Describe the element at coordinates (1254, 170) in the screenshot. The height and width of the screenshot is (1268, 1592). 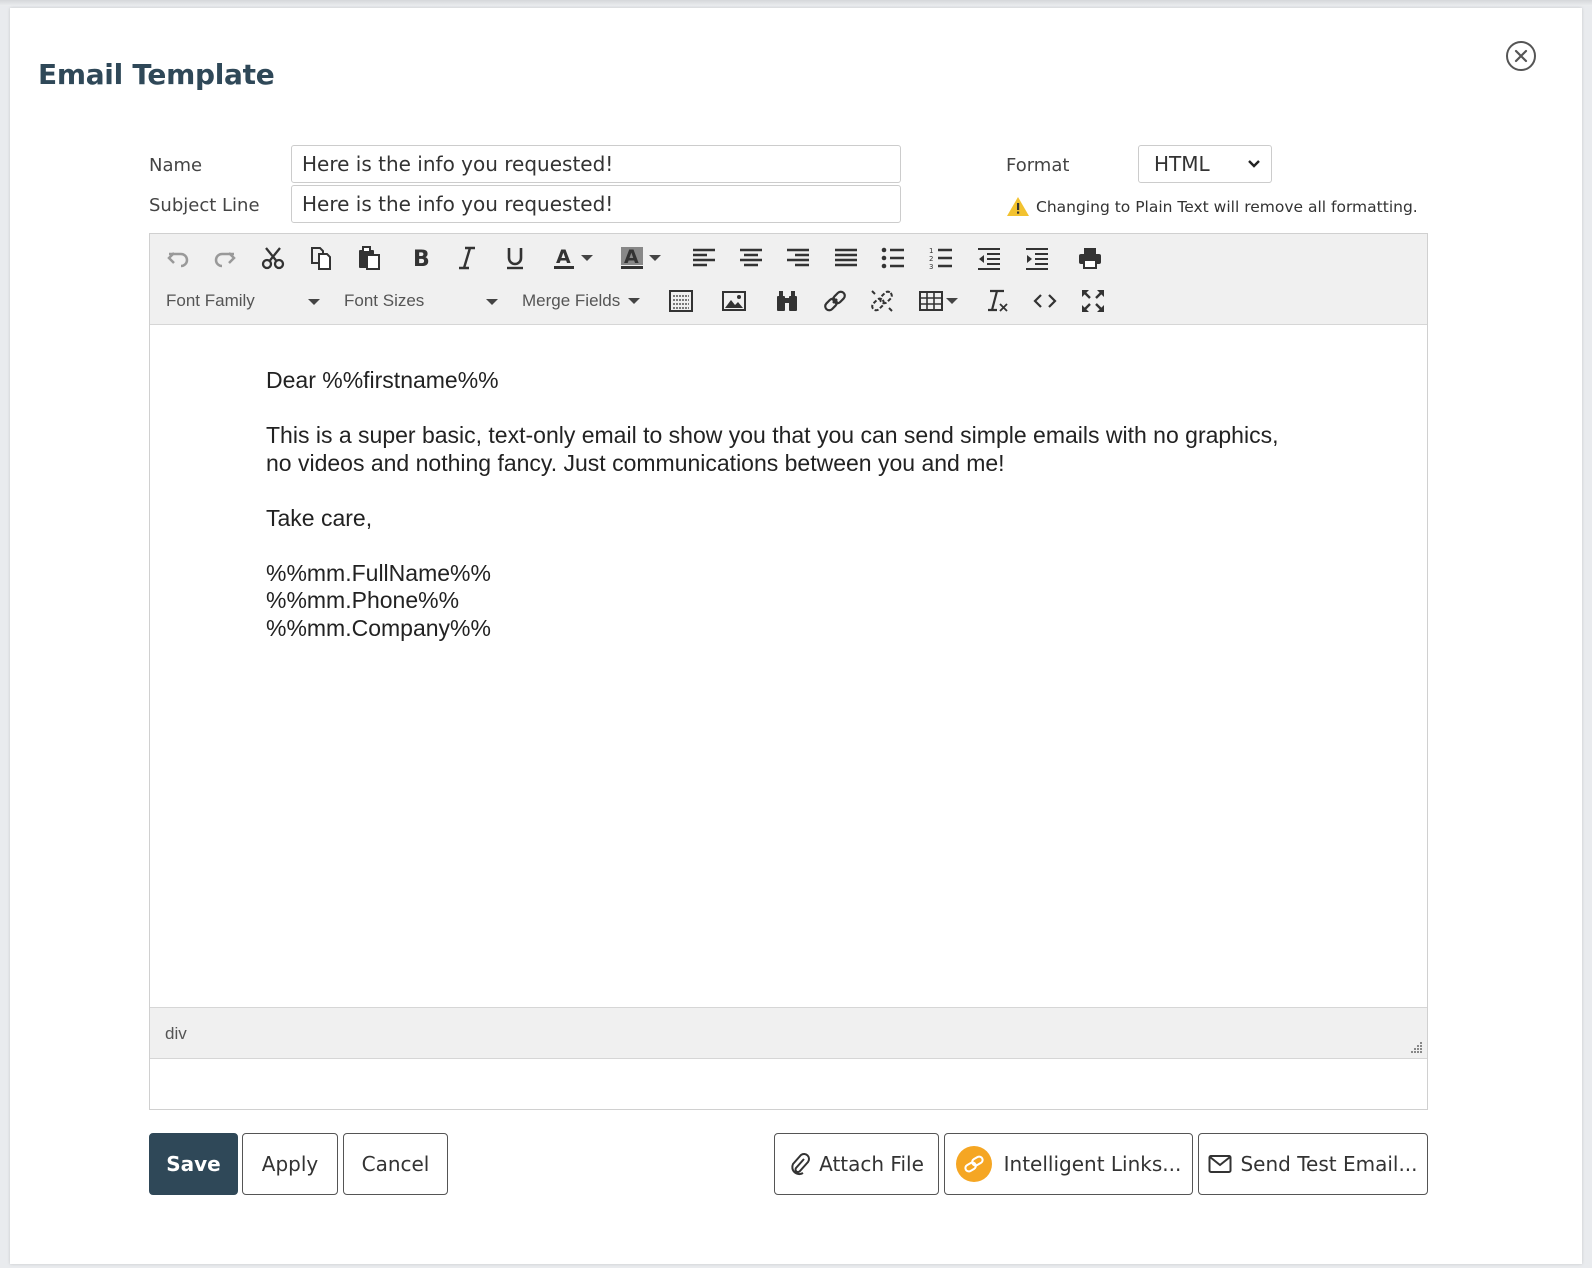
I see `chevron-down-icon` at that location.